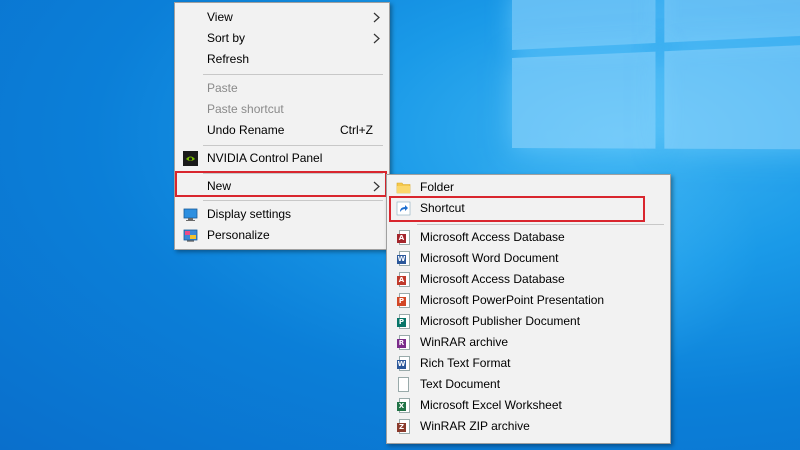 The image size is (800, 450). What do you see at coordinates (282, 214) in the screenshot?
I see `menu-item-display-settings: Display settings` at bounding box center [282, 214].